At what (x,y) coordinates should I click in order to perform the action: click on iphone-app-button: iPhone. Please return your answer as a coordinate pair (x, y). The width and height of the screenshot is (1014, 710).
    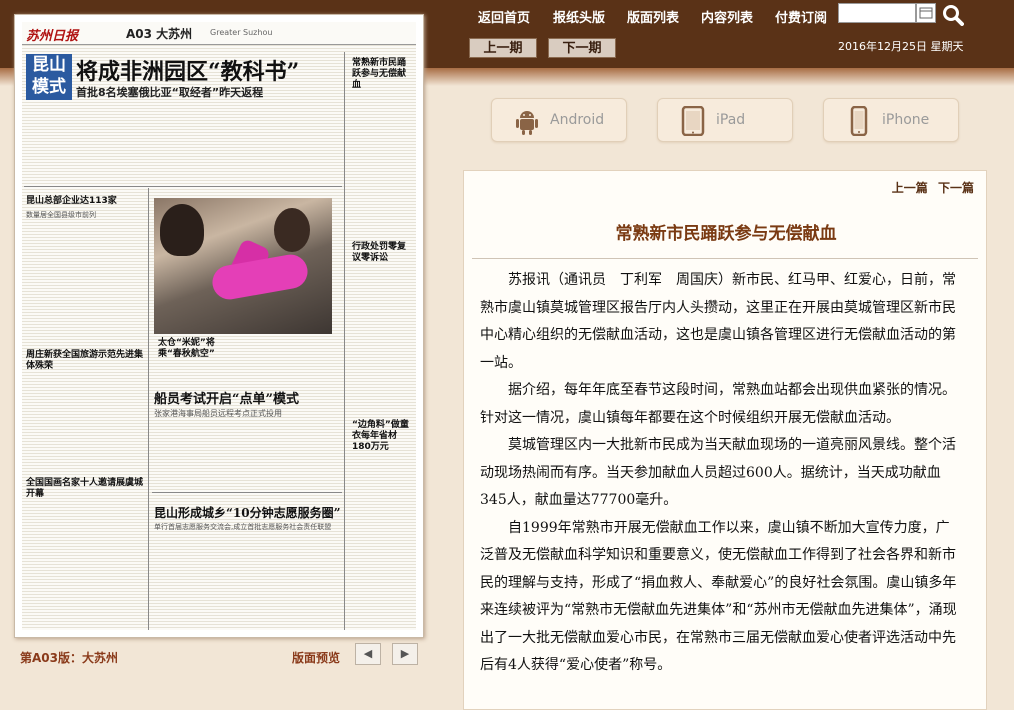
    Looking at the image, I should click on (891, 120).